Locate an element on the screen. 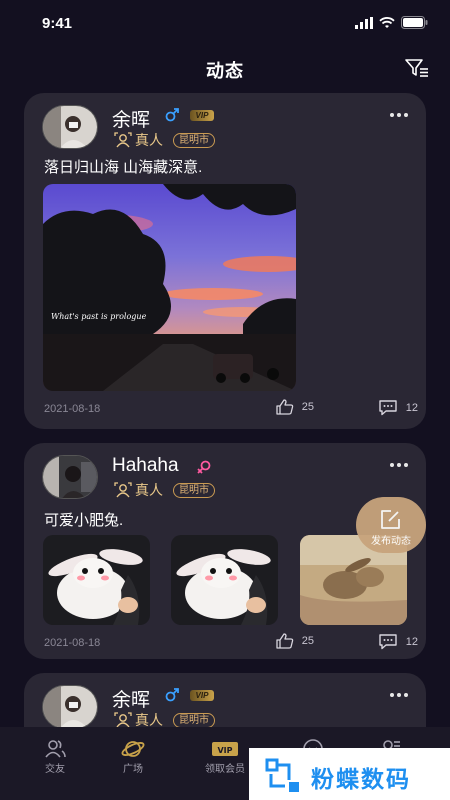 This screenshot has width=450, height=800. photo-caption: What's past is prologue is located at coordinates (99, 316).